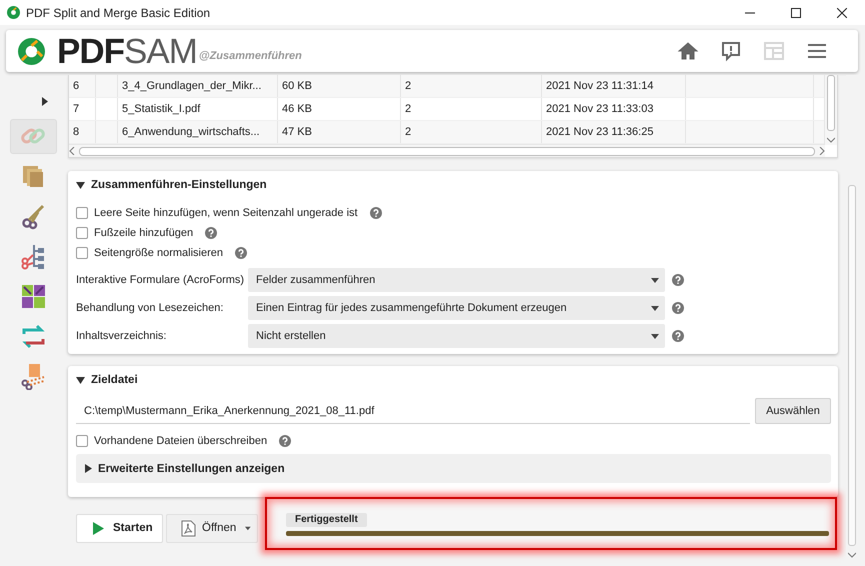 The width and height of the screenshot is (865, 566). What do you see at coordinates (614, 109) in the screenshot?
I see `table-cell: 2021 Nov 23 11:33:03` at bounding box center [614, 109].